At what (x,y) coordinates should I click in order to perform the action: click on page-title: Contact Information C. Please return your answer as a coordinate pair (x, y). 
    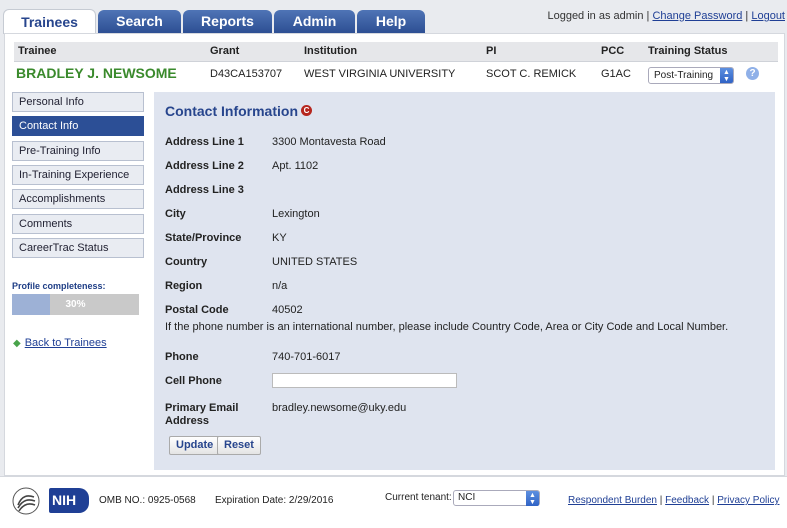
    Looking at the image, I should click on (238, 111).